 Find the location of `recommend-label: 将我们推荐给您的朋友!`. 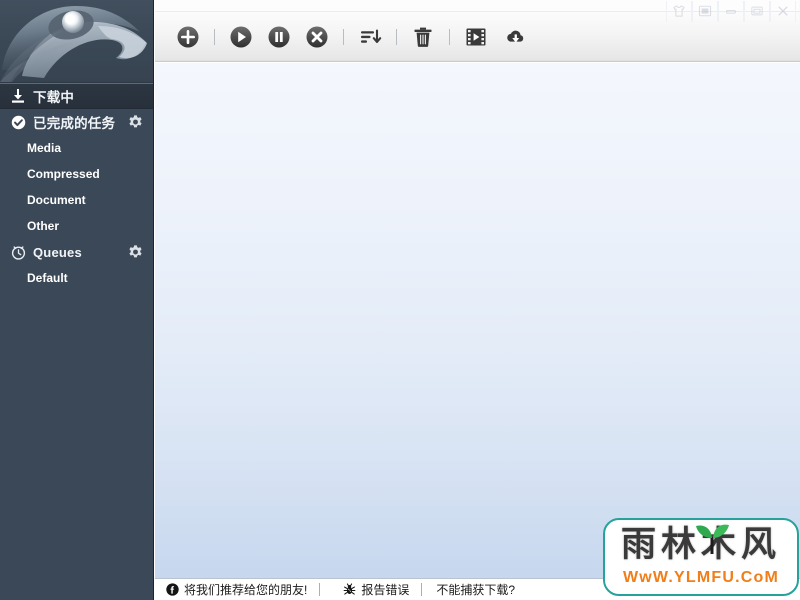

recommend-label: 将我们推荐给您的朋友! is located at coordinates (246, 590).